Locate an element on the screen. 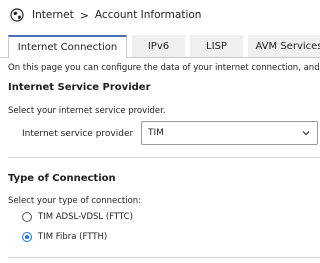 Image resolution: width=320 pixels, height=263 pixels. radio-unselected-icon is located at coordinates (27, 217).